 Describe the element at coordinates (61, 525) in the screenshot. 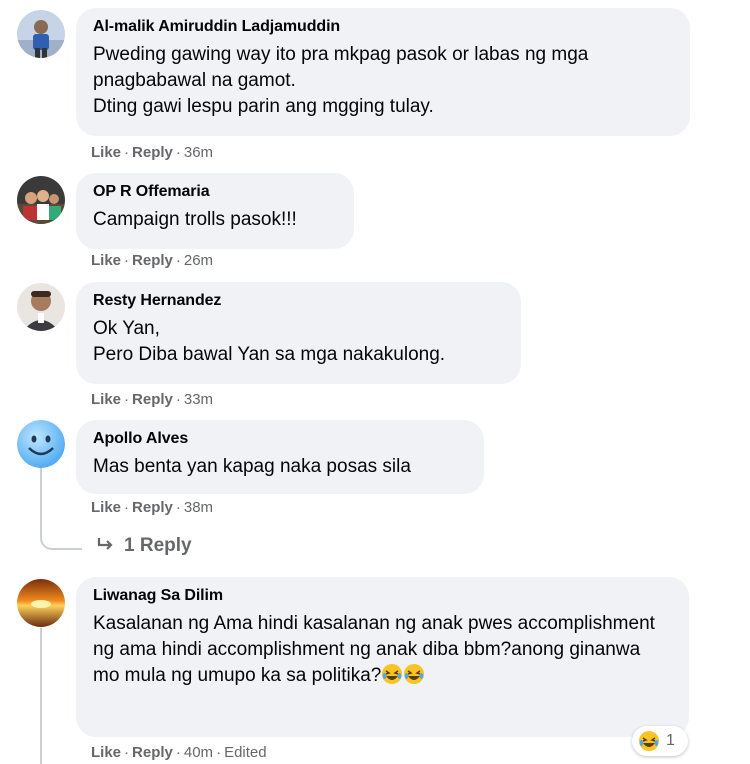

I see `reply-connector` at that location.